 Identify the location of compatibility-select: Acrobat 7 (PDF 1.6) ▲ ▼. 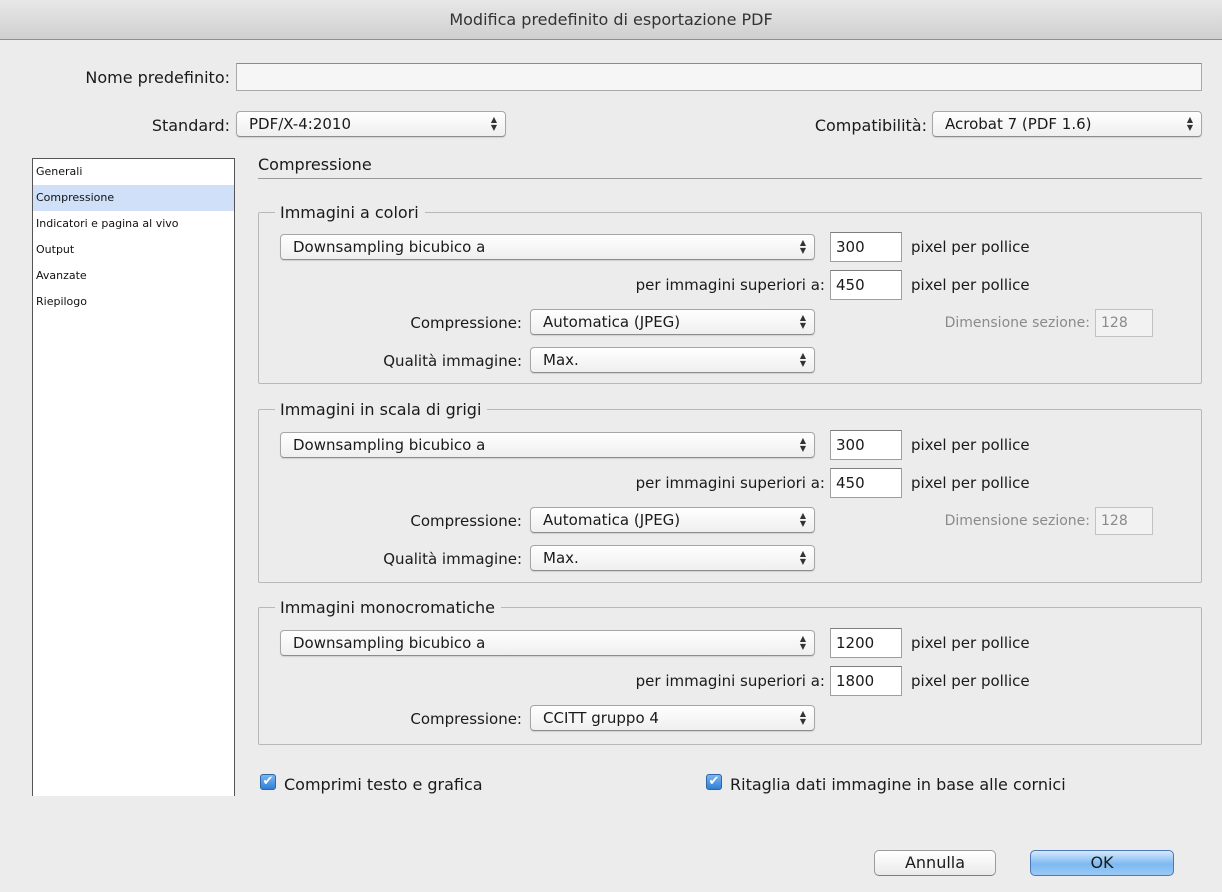
(1067, 124).